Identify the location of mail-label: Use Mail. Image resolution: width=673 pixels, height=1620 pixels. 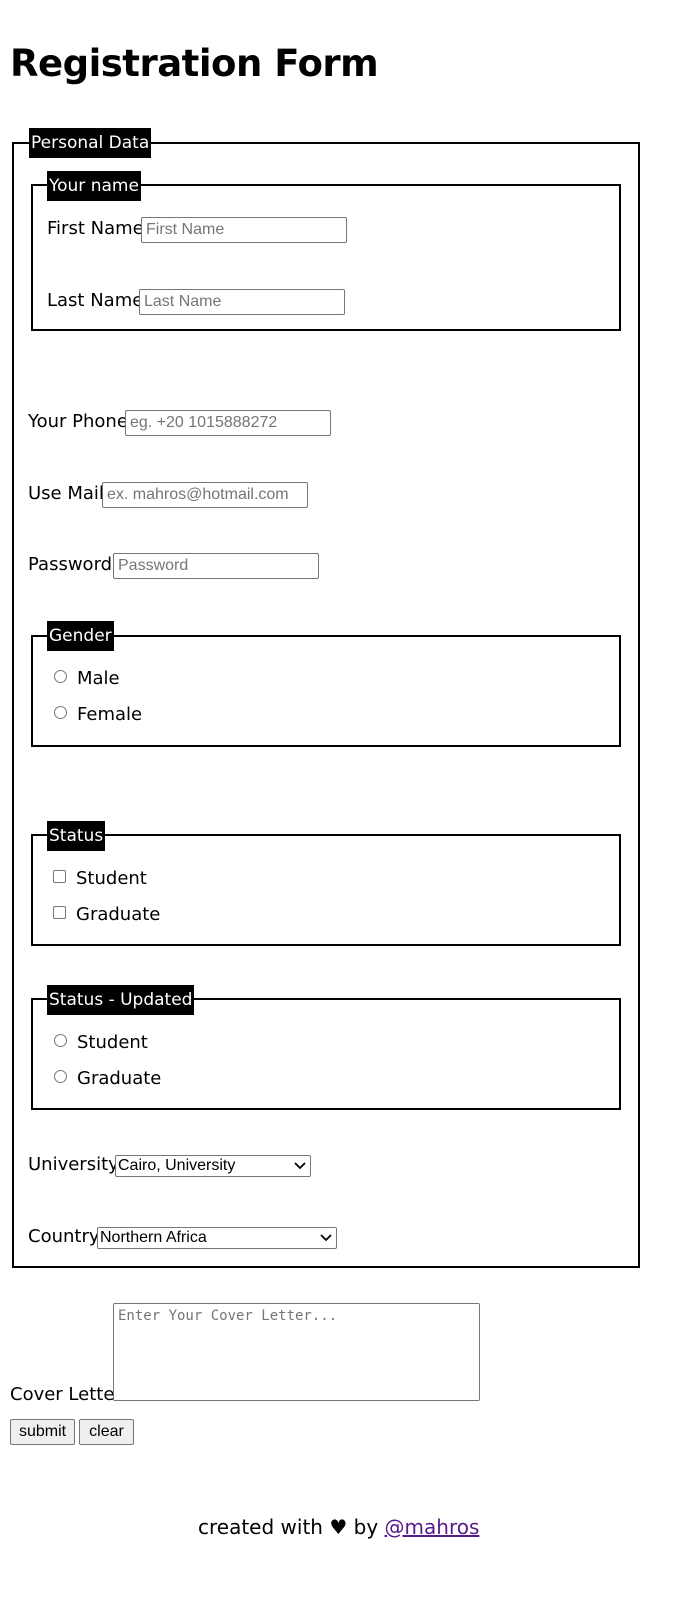
(66, 493).